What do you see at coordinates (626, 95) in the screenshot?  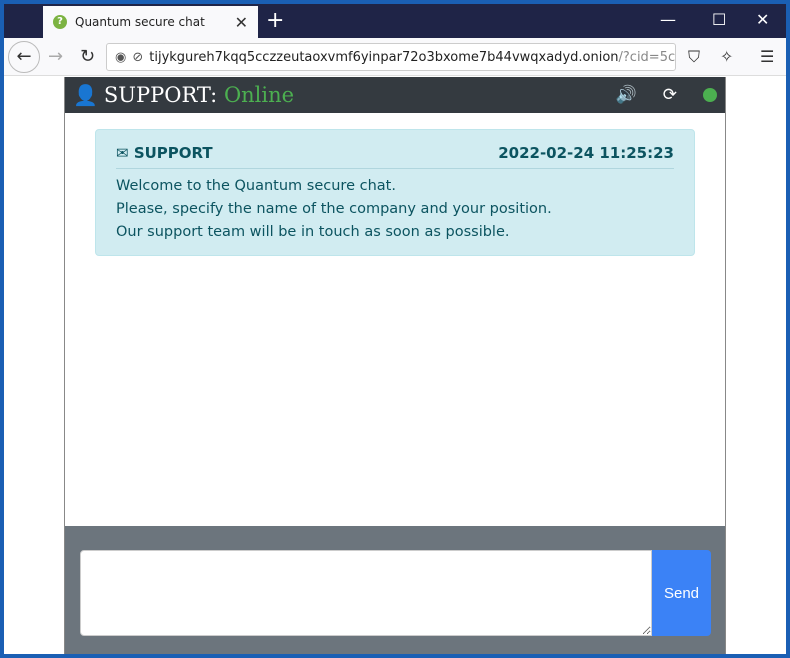 I see `volume-icon: 🔊` at bounding box center [626, 95].